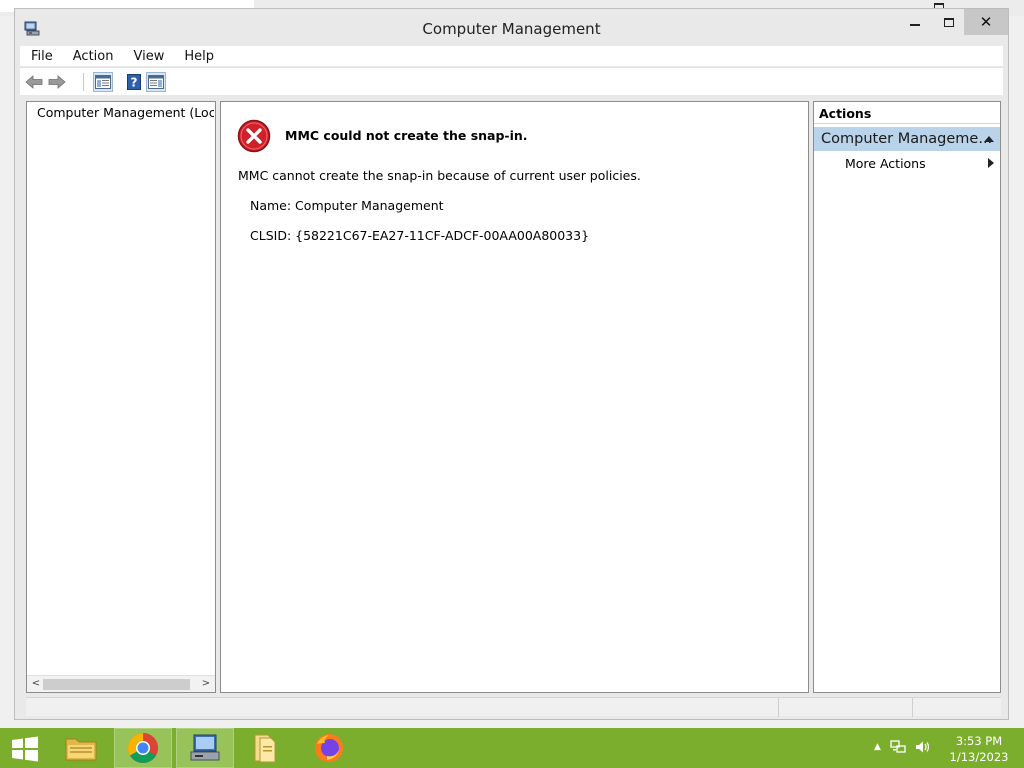  I want to click on collapse-up-icon, so click(989, 139).